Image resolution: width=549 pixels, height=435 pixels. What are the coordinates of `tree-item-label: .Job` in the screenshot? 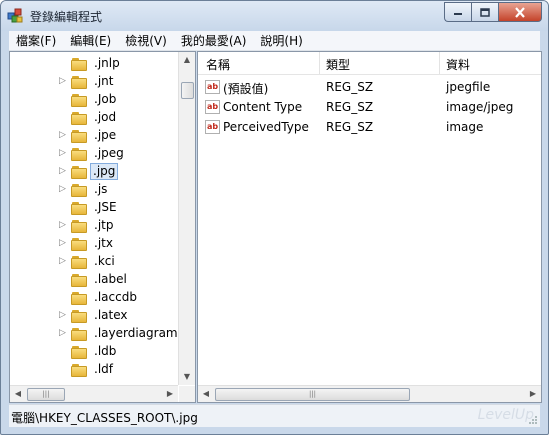 It's located at (105, 99).